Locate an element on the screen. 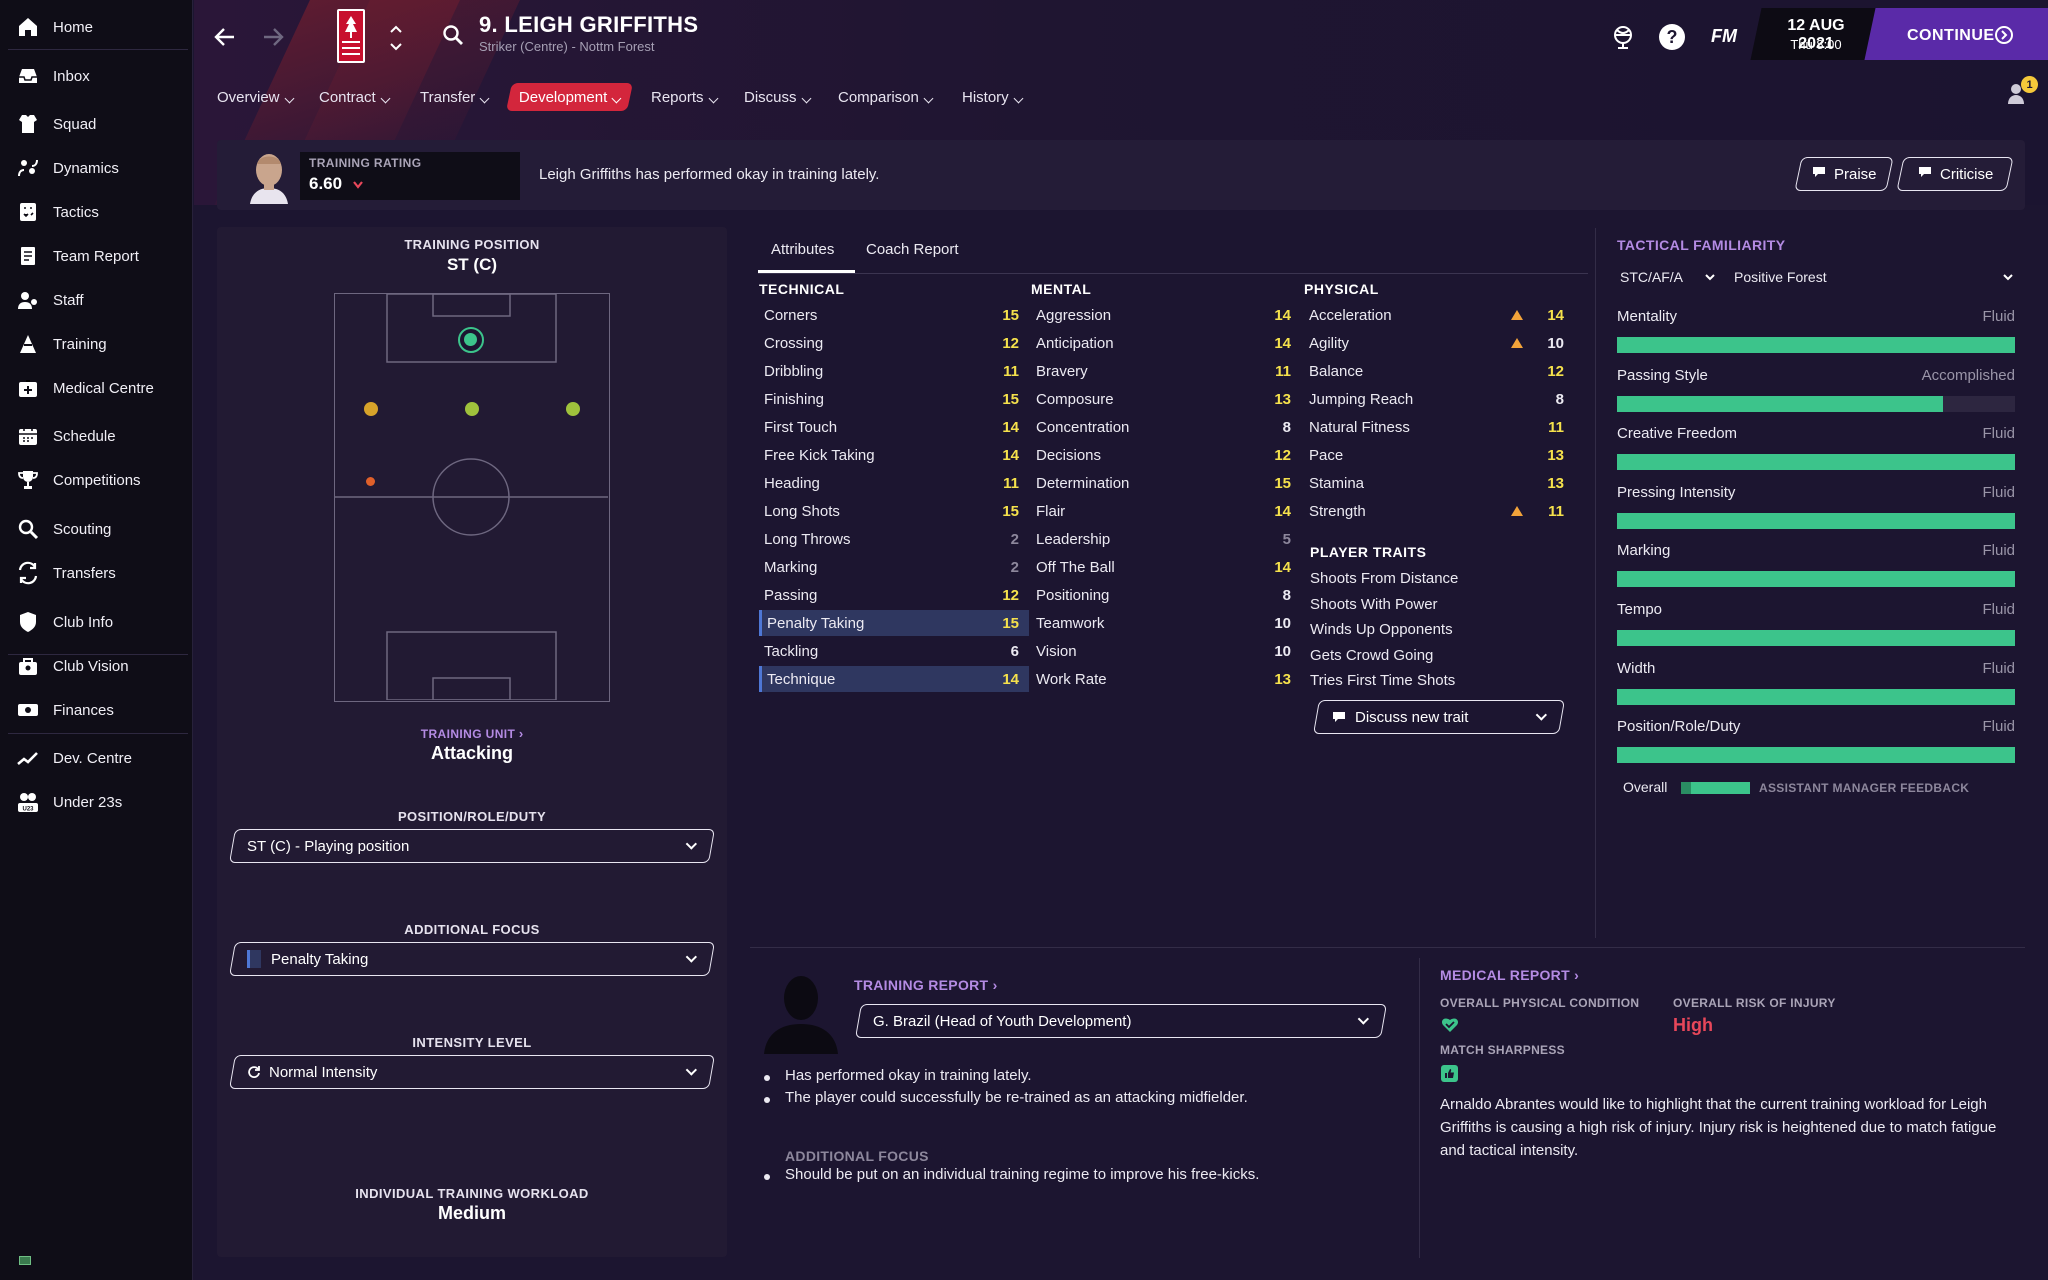 This screenshot has height=1280, width=2048. attribute-name: Strength is located at coordinates (1337, 511).